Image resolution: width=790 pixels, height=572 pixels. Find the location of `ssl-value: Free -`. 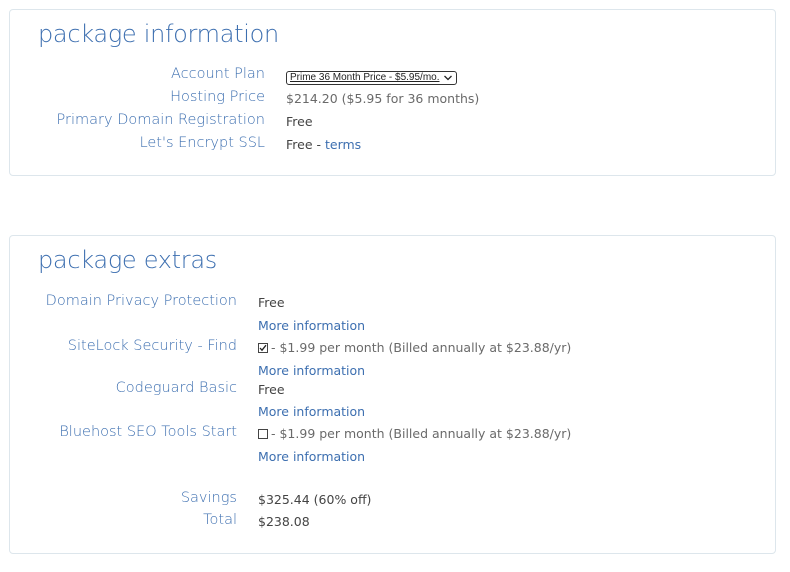

ssl-value: Free - is located at coordinates (305, 144).